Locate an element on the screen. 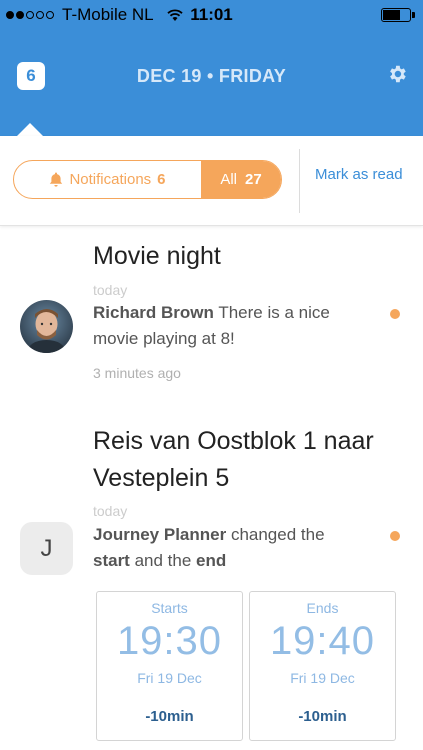  sender-name: Richard Brown is located at coordinates (153, 312).